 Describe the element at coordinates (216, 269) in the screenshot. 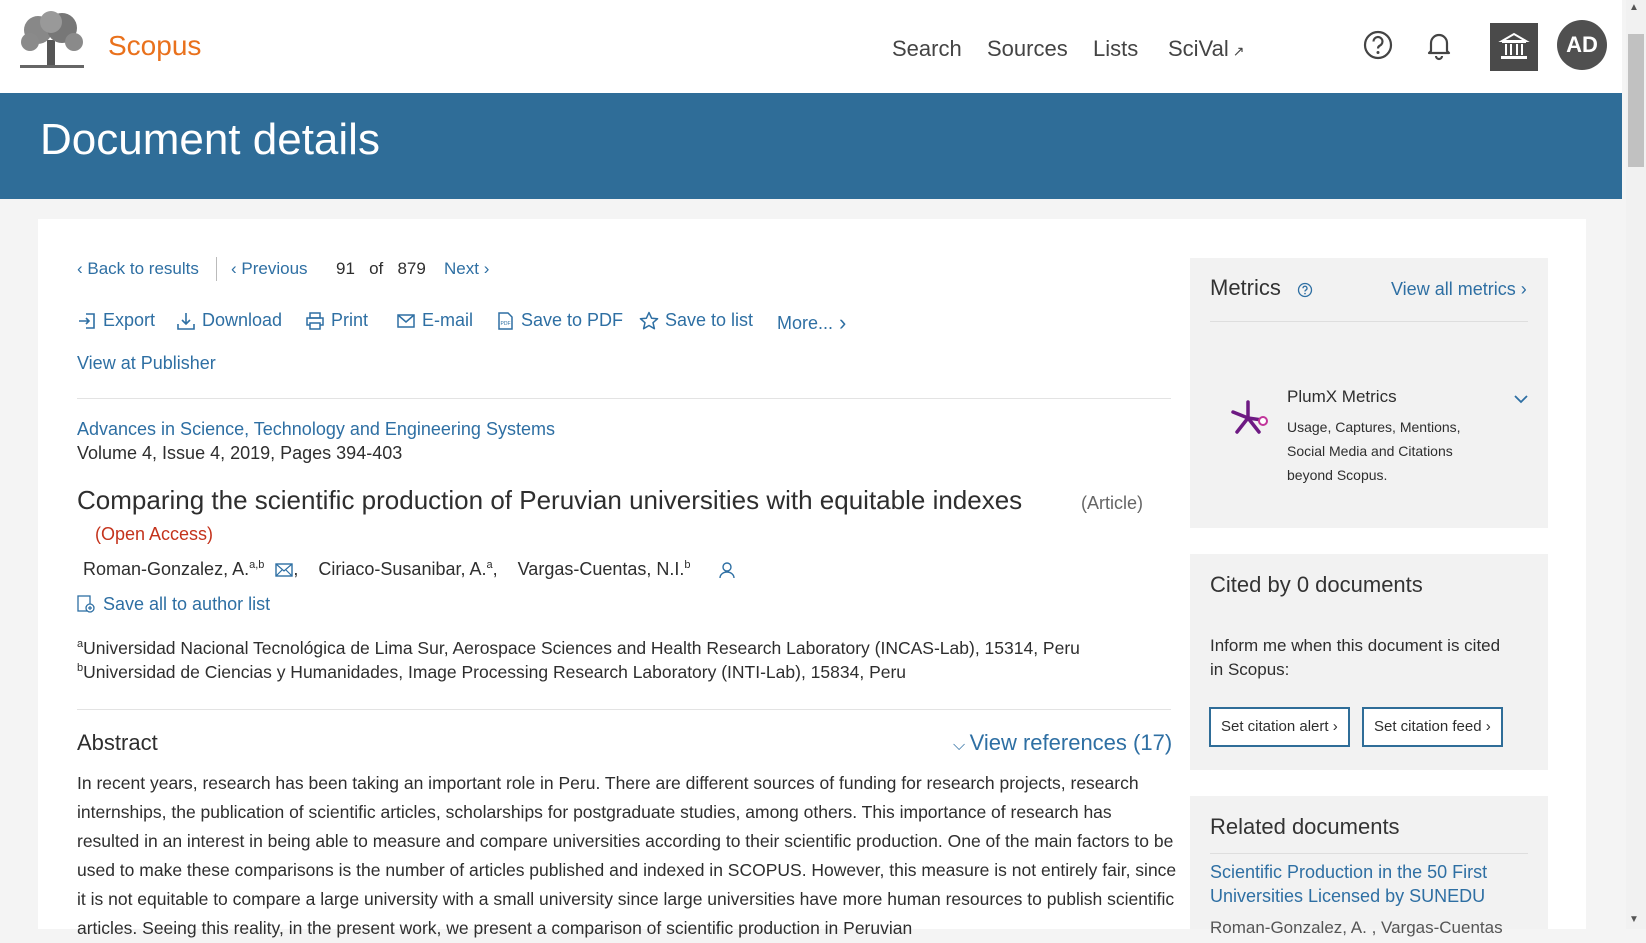

I see `pager-divider` at that location.